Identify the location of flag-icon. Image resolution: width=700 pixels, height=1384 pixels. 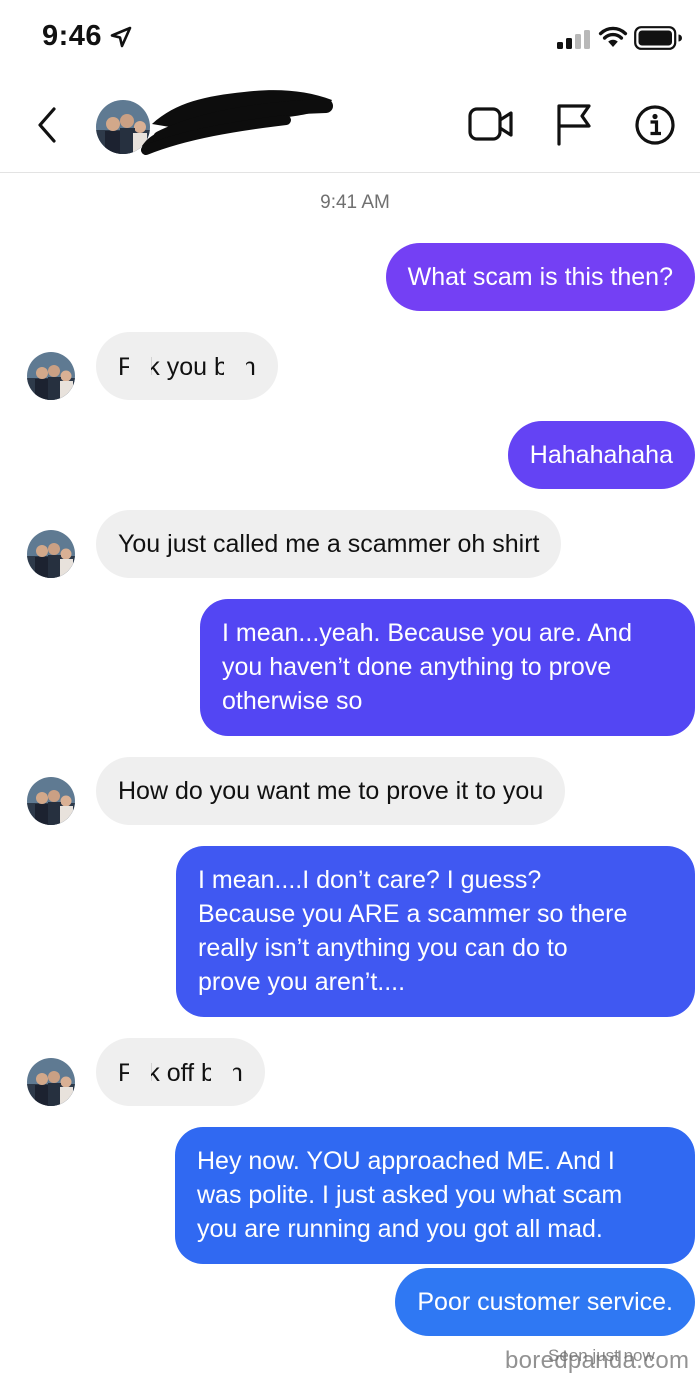
(574, 124).